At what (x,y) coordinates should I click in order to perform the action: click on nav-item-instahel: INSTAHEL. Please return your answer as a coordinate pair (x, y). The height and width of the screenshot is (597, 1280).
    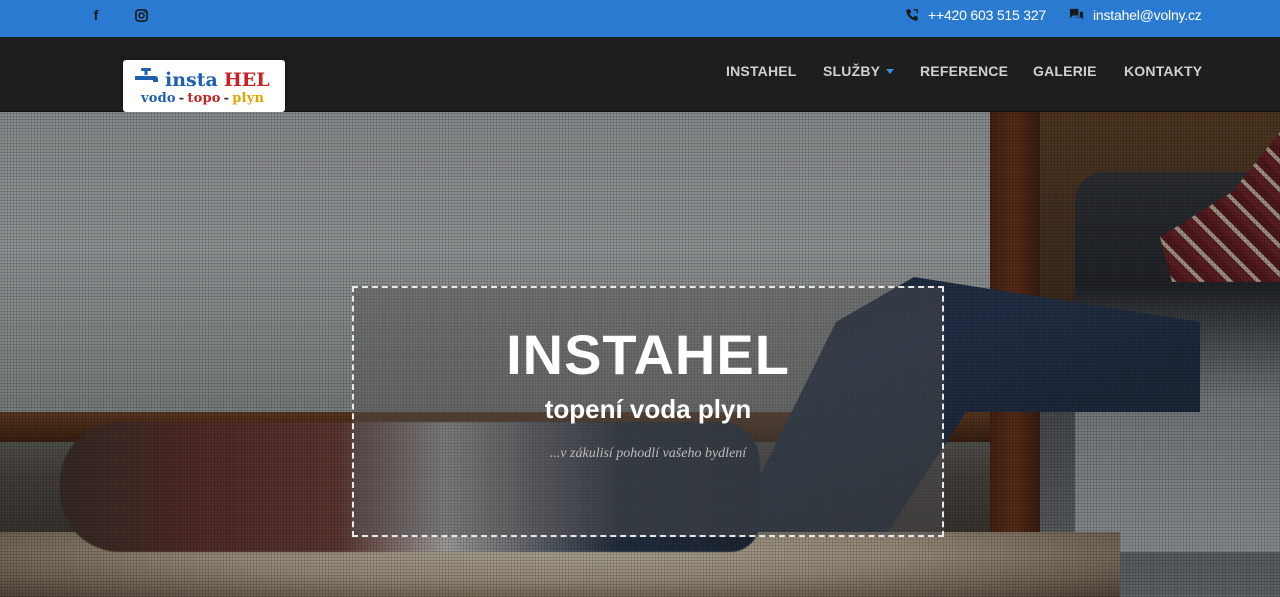
    Looking at the image, I should click on (761, 71).